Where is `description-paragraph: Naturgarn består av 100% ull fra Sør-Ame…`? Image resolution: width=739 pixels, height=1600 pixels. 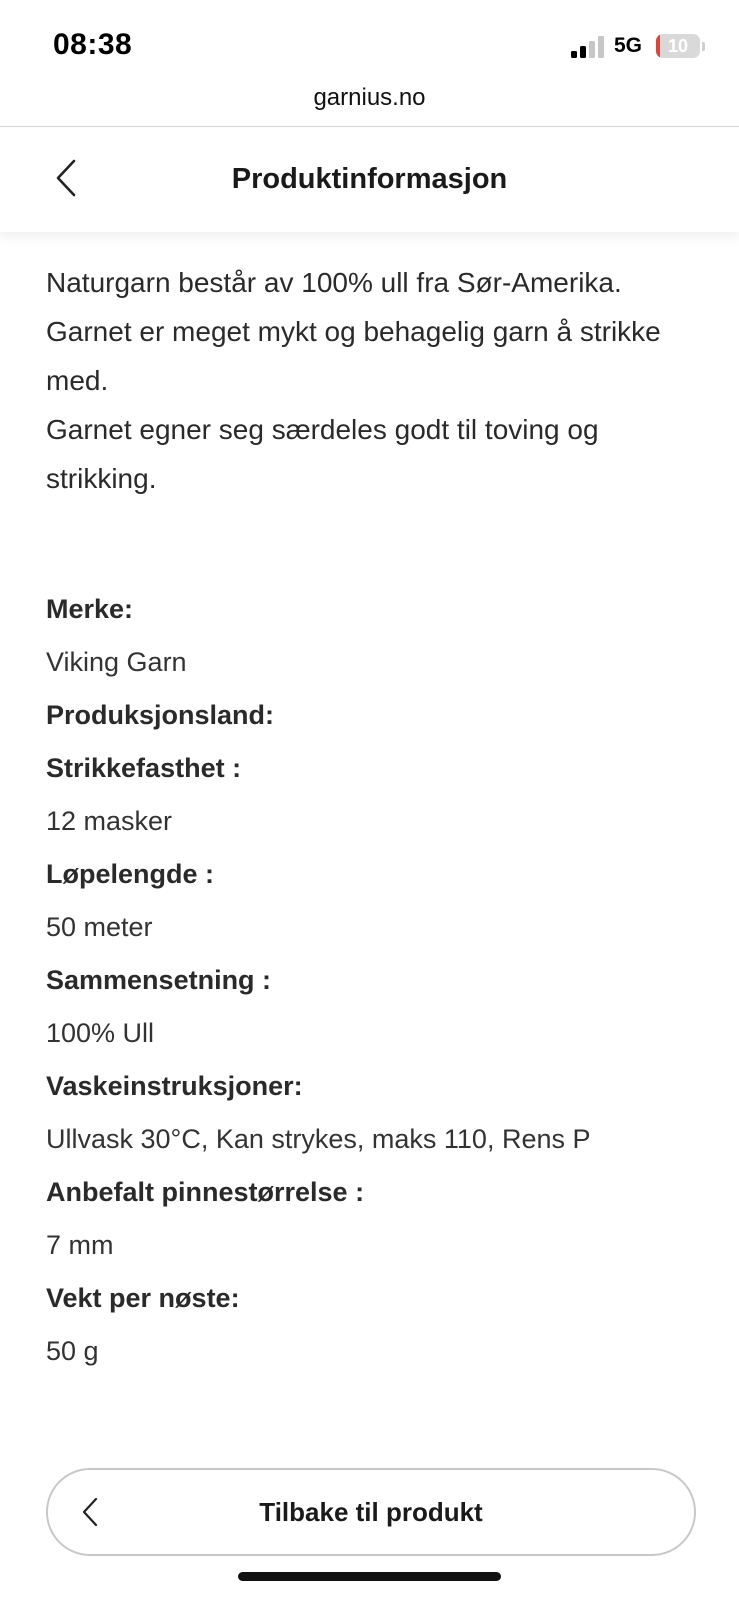 description-paragraph: Naturgarn består av 100% ull fra Sør-Ame… is located at coordinates (353, 331).